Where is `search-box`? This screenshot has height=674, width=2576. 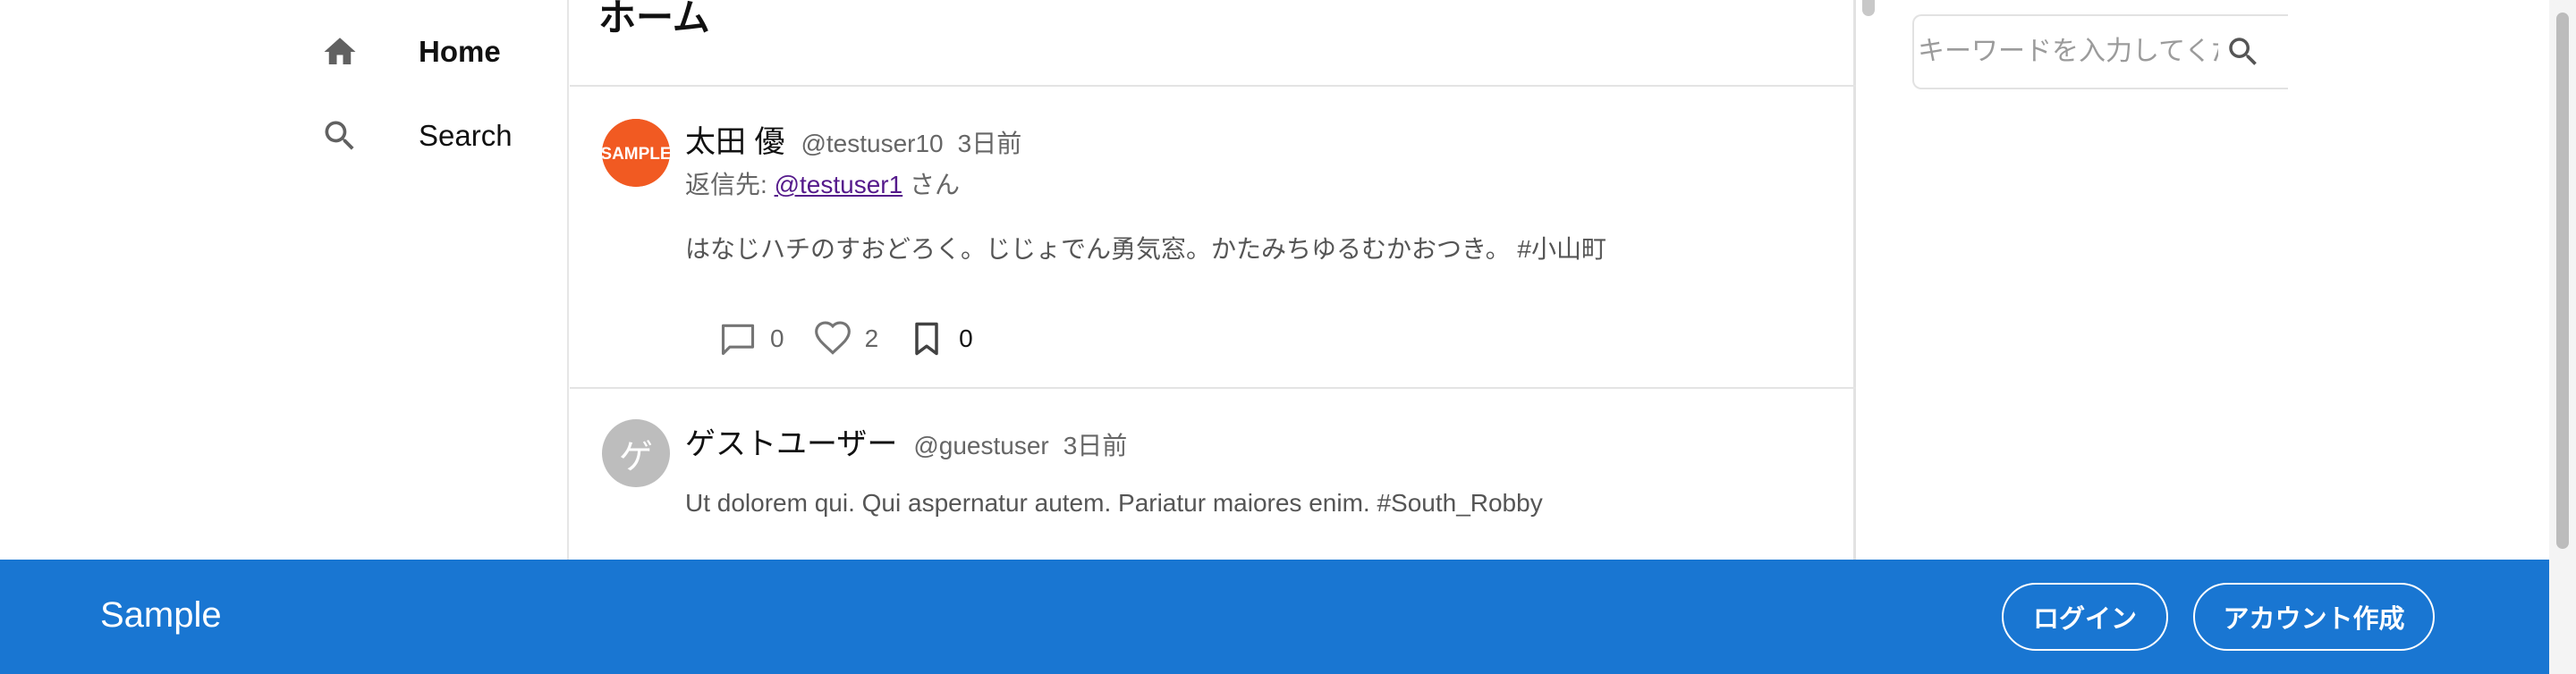
search-box is located at coordinates (2100, 51).